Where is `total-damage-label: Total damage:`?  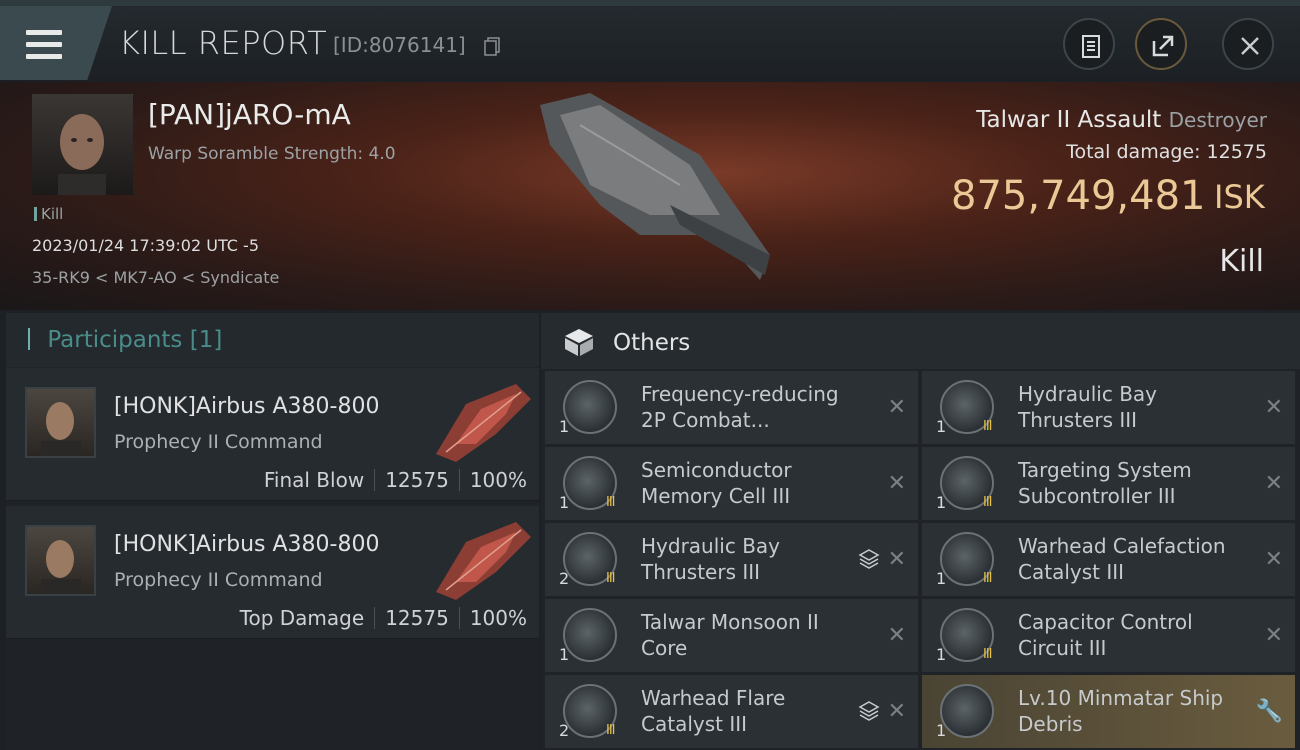 total-damage-label: Total damage: is located at coordinates (1133, 152).